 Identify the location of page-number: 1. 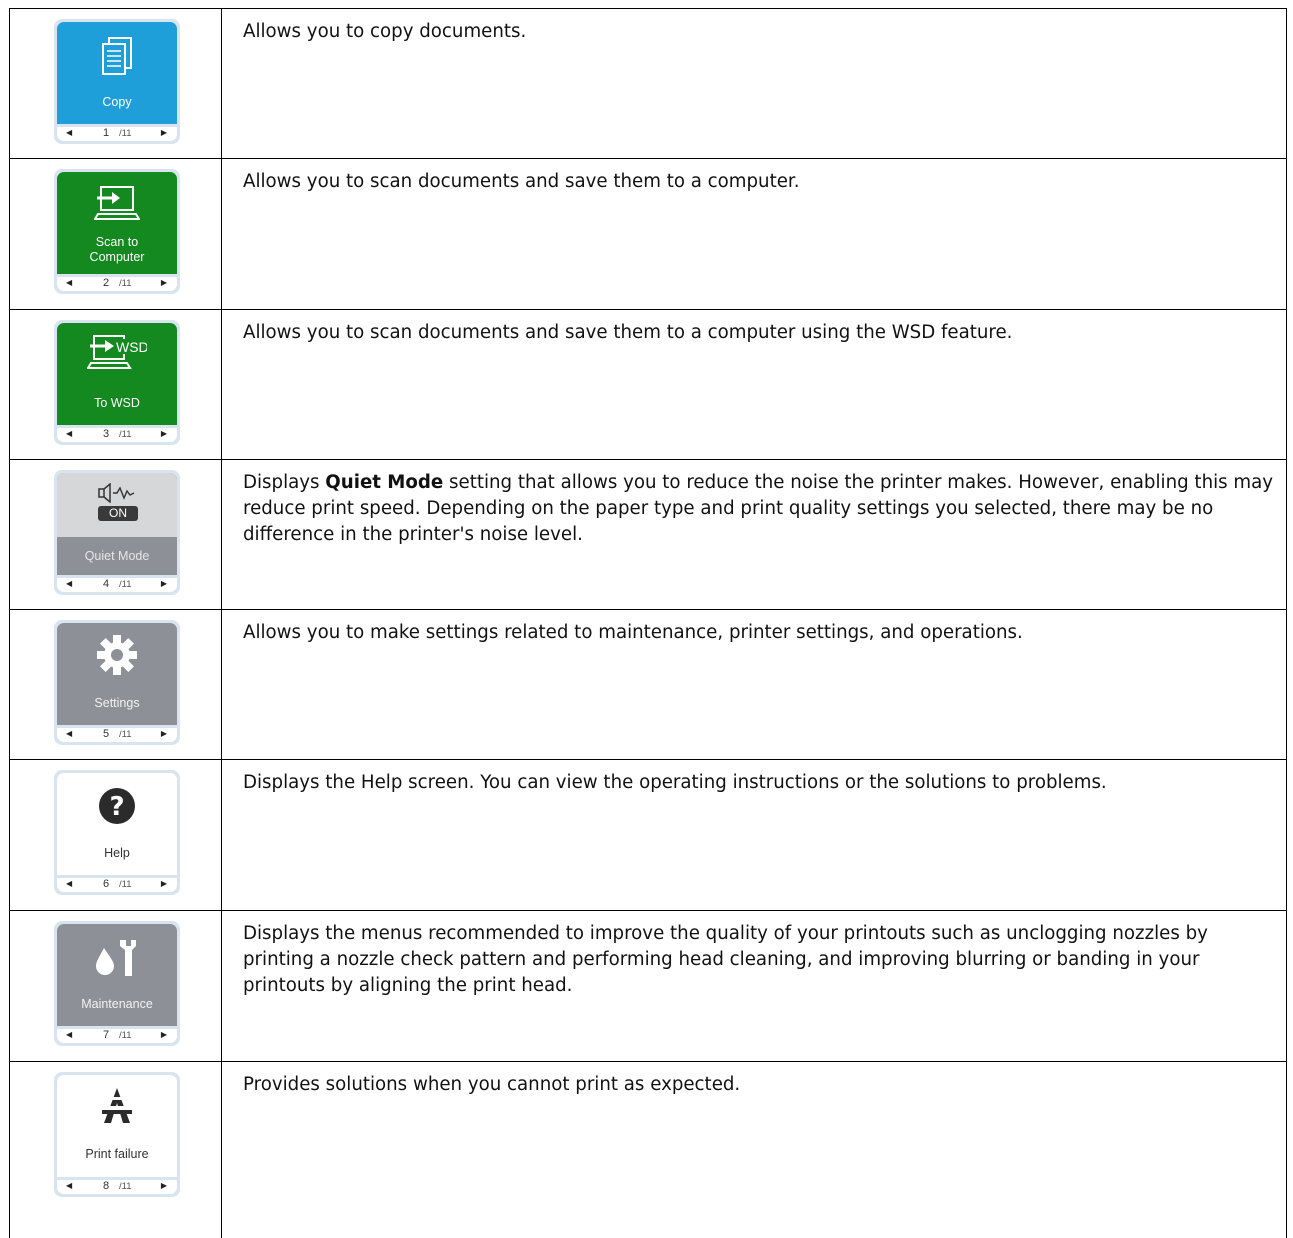
(106, 133).